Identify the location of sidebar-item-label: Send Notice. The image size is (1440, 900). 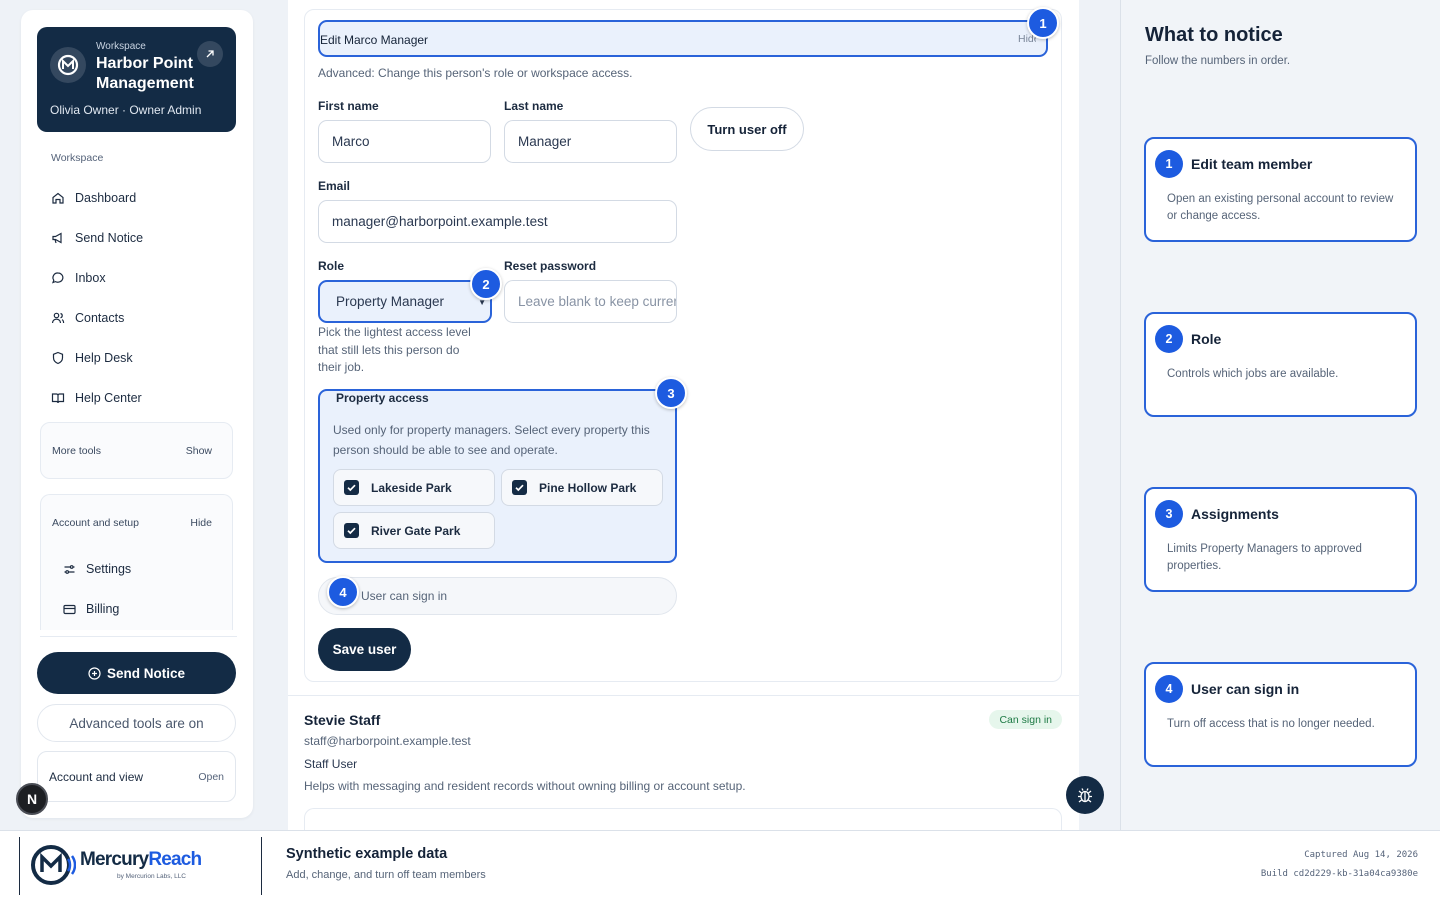
(109, 238).